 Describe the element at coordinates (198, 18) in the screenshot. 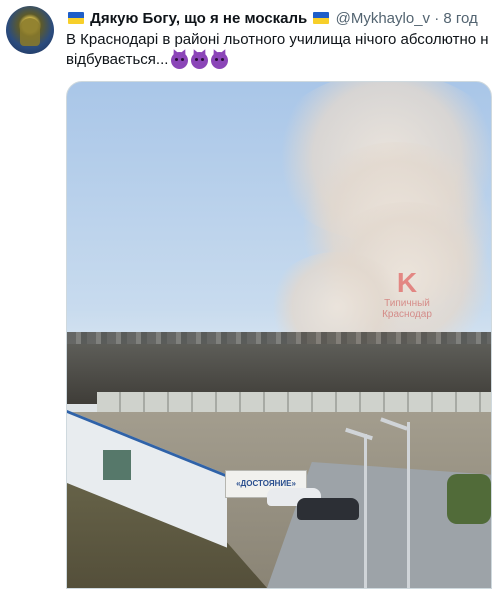

I see `display-name: Дякую Богу, що я не москаль` at that location.